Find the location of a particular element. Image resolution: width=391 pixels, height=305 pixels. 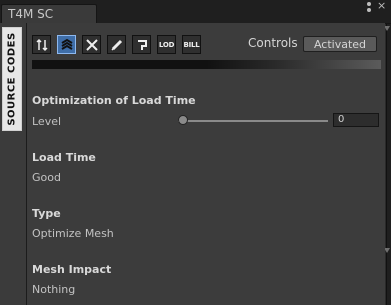

optimization-title: Optimization of Load Time is located at coordinates (114, 100).